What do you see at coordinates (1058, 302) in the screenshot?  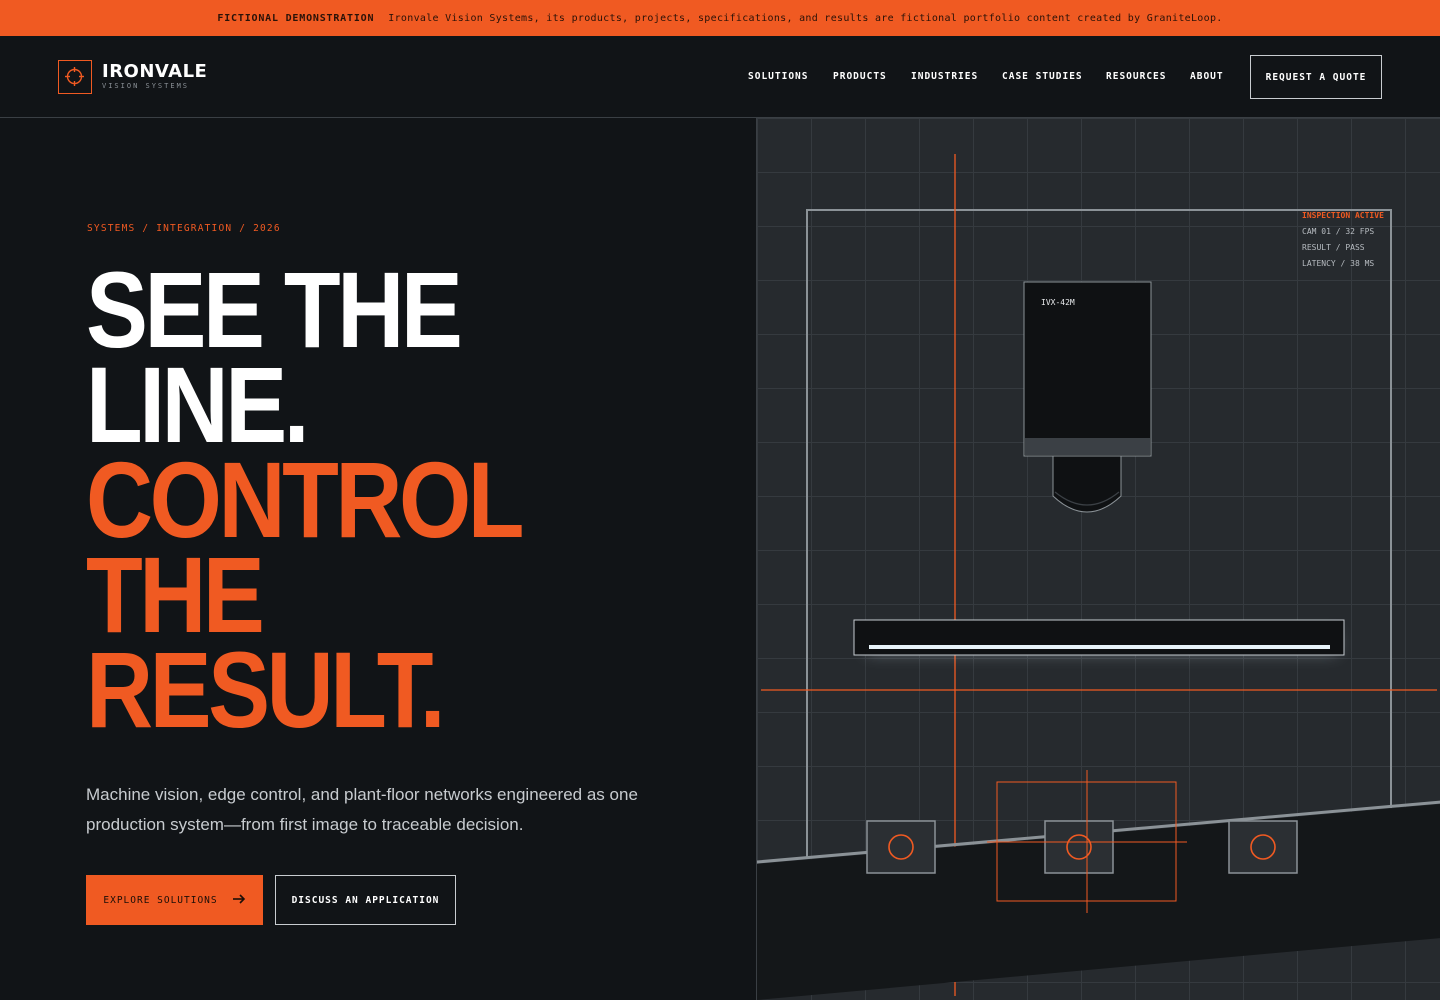 I see `camera-model-label: IVX-42M` at bounding box center [1058, 302].